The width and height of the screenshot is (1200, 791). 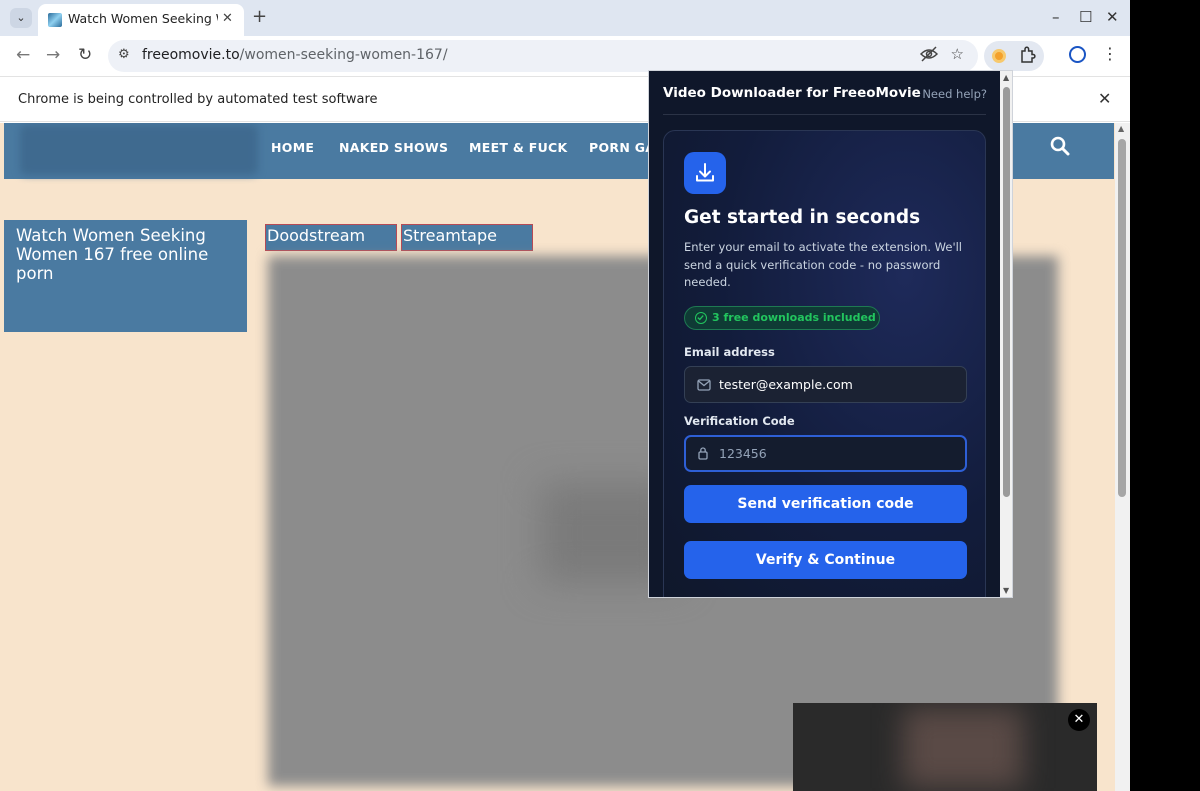 What do you see at coordinates (393, 147) in the screenshot?
I see `nav-naked-shows: NAKED SHOWS` at bounding box center [393, 147].